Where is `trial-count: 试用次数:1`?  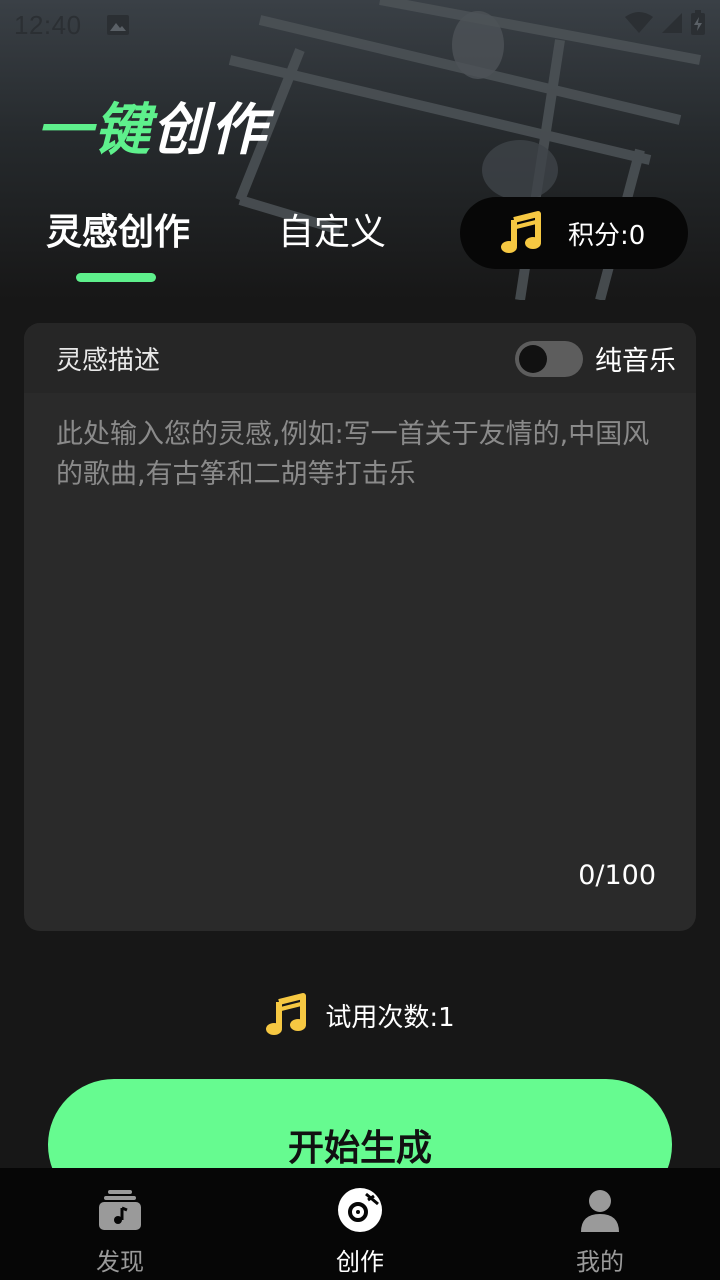 trial-count: 试用次数:1 is located at coordinates (360, 1015).